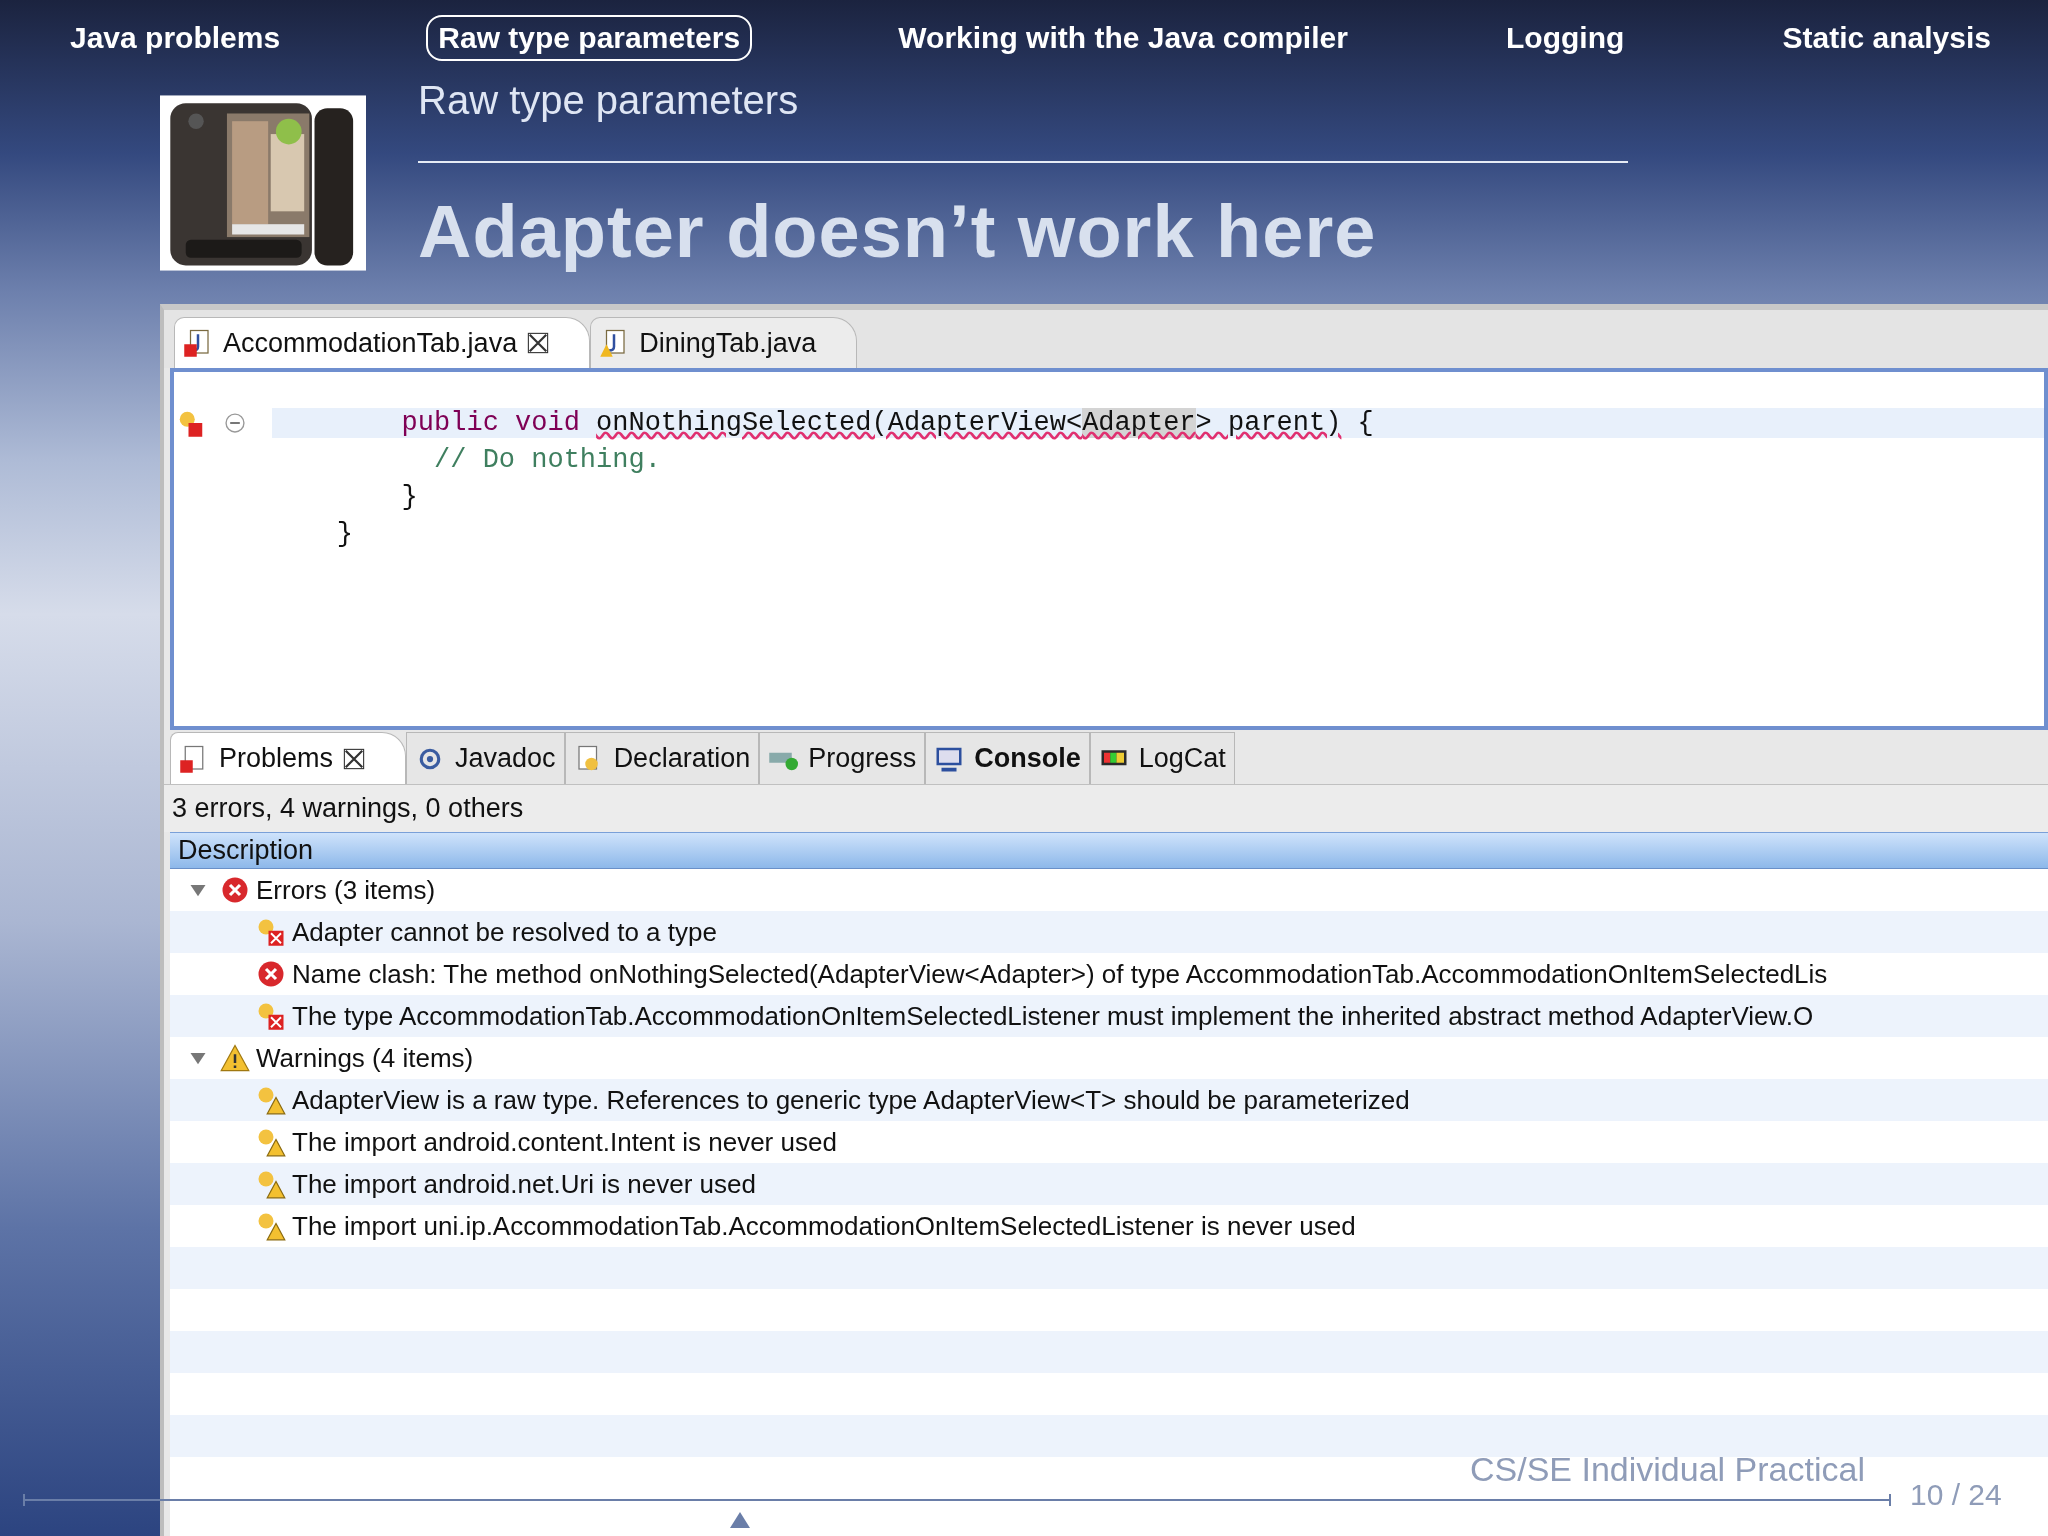 The image size is (2048, 1536). What do you see at coordinates (547, 459) in the screenshot?
I see `code-line: // Do nothing.` at bounding box center [547, 459].